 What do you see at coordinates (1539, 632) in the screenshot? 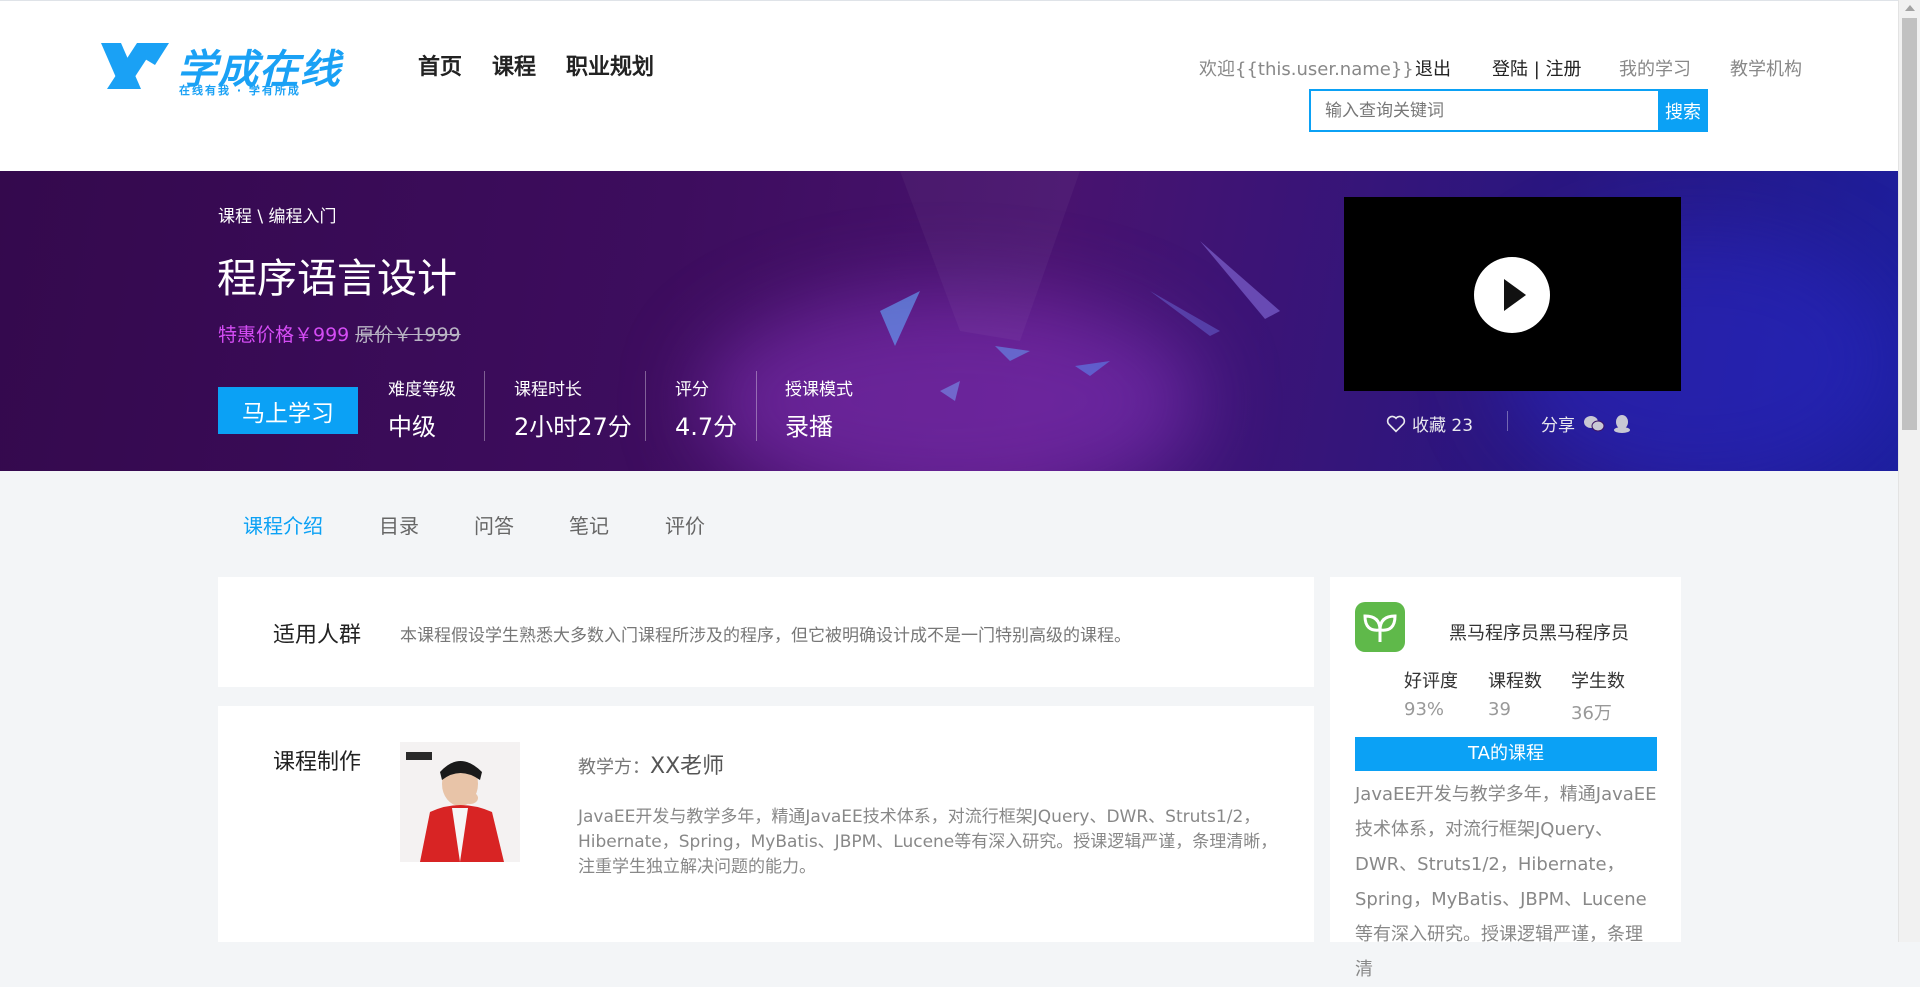
I see `teacher-org-name: 黑马程序员黑马程序员` at bounding box center [1539, 632].